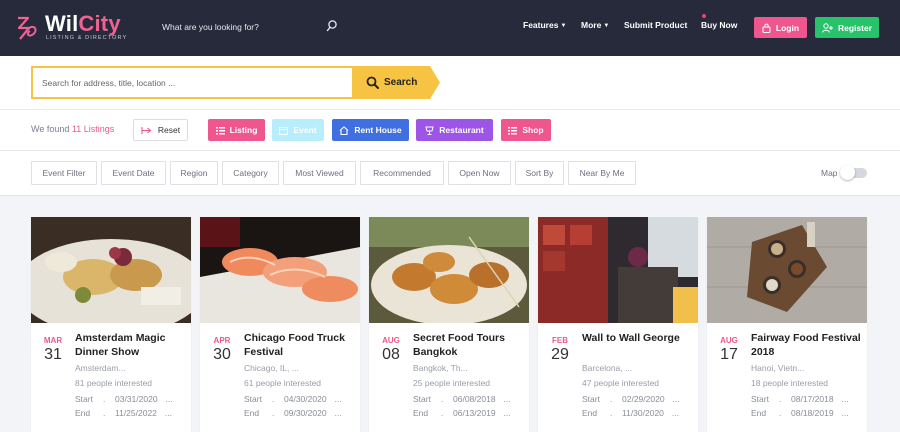 The width and height of the screenshot is (900, 432). I want to click on cup-icon, so click(429, 130).